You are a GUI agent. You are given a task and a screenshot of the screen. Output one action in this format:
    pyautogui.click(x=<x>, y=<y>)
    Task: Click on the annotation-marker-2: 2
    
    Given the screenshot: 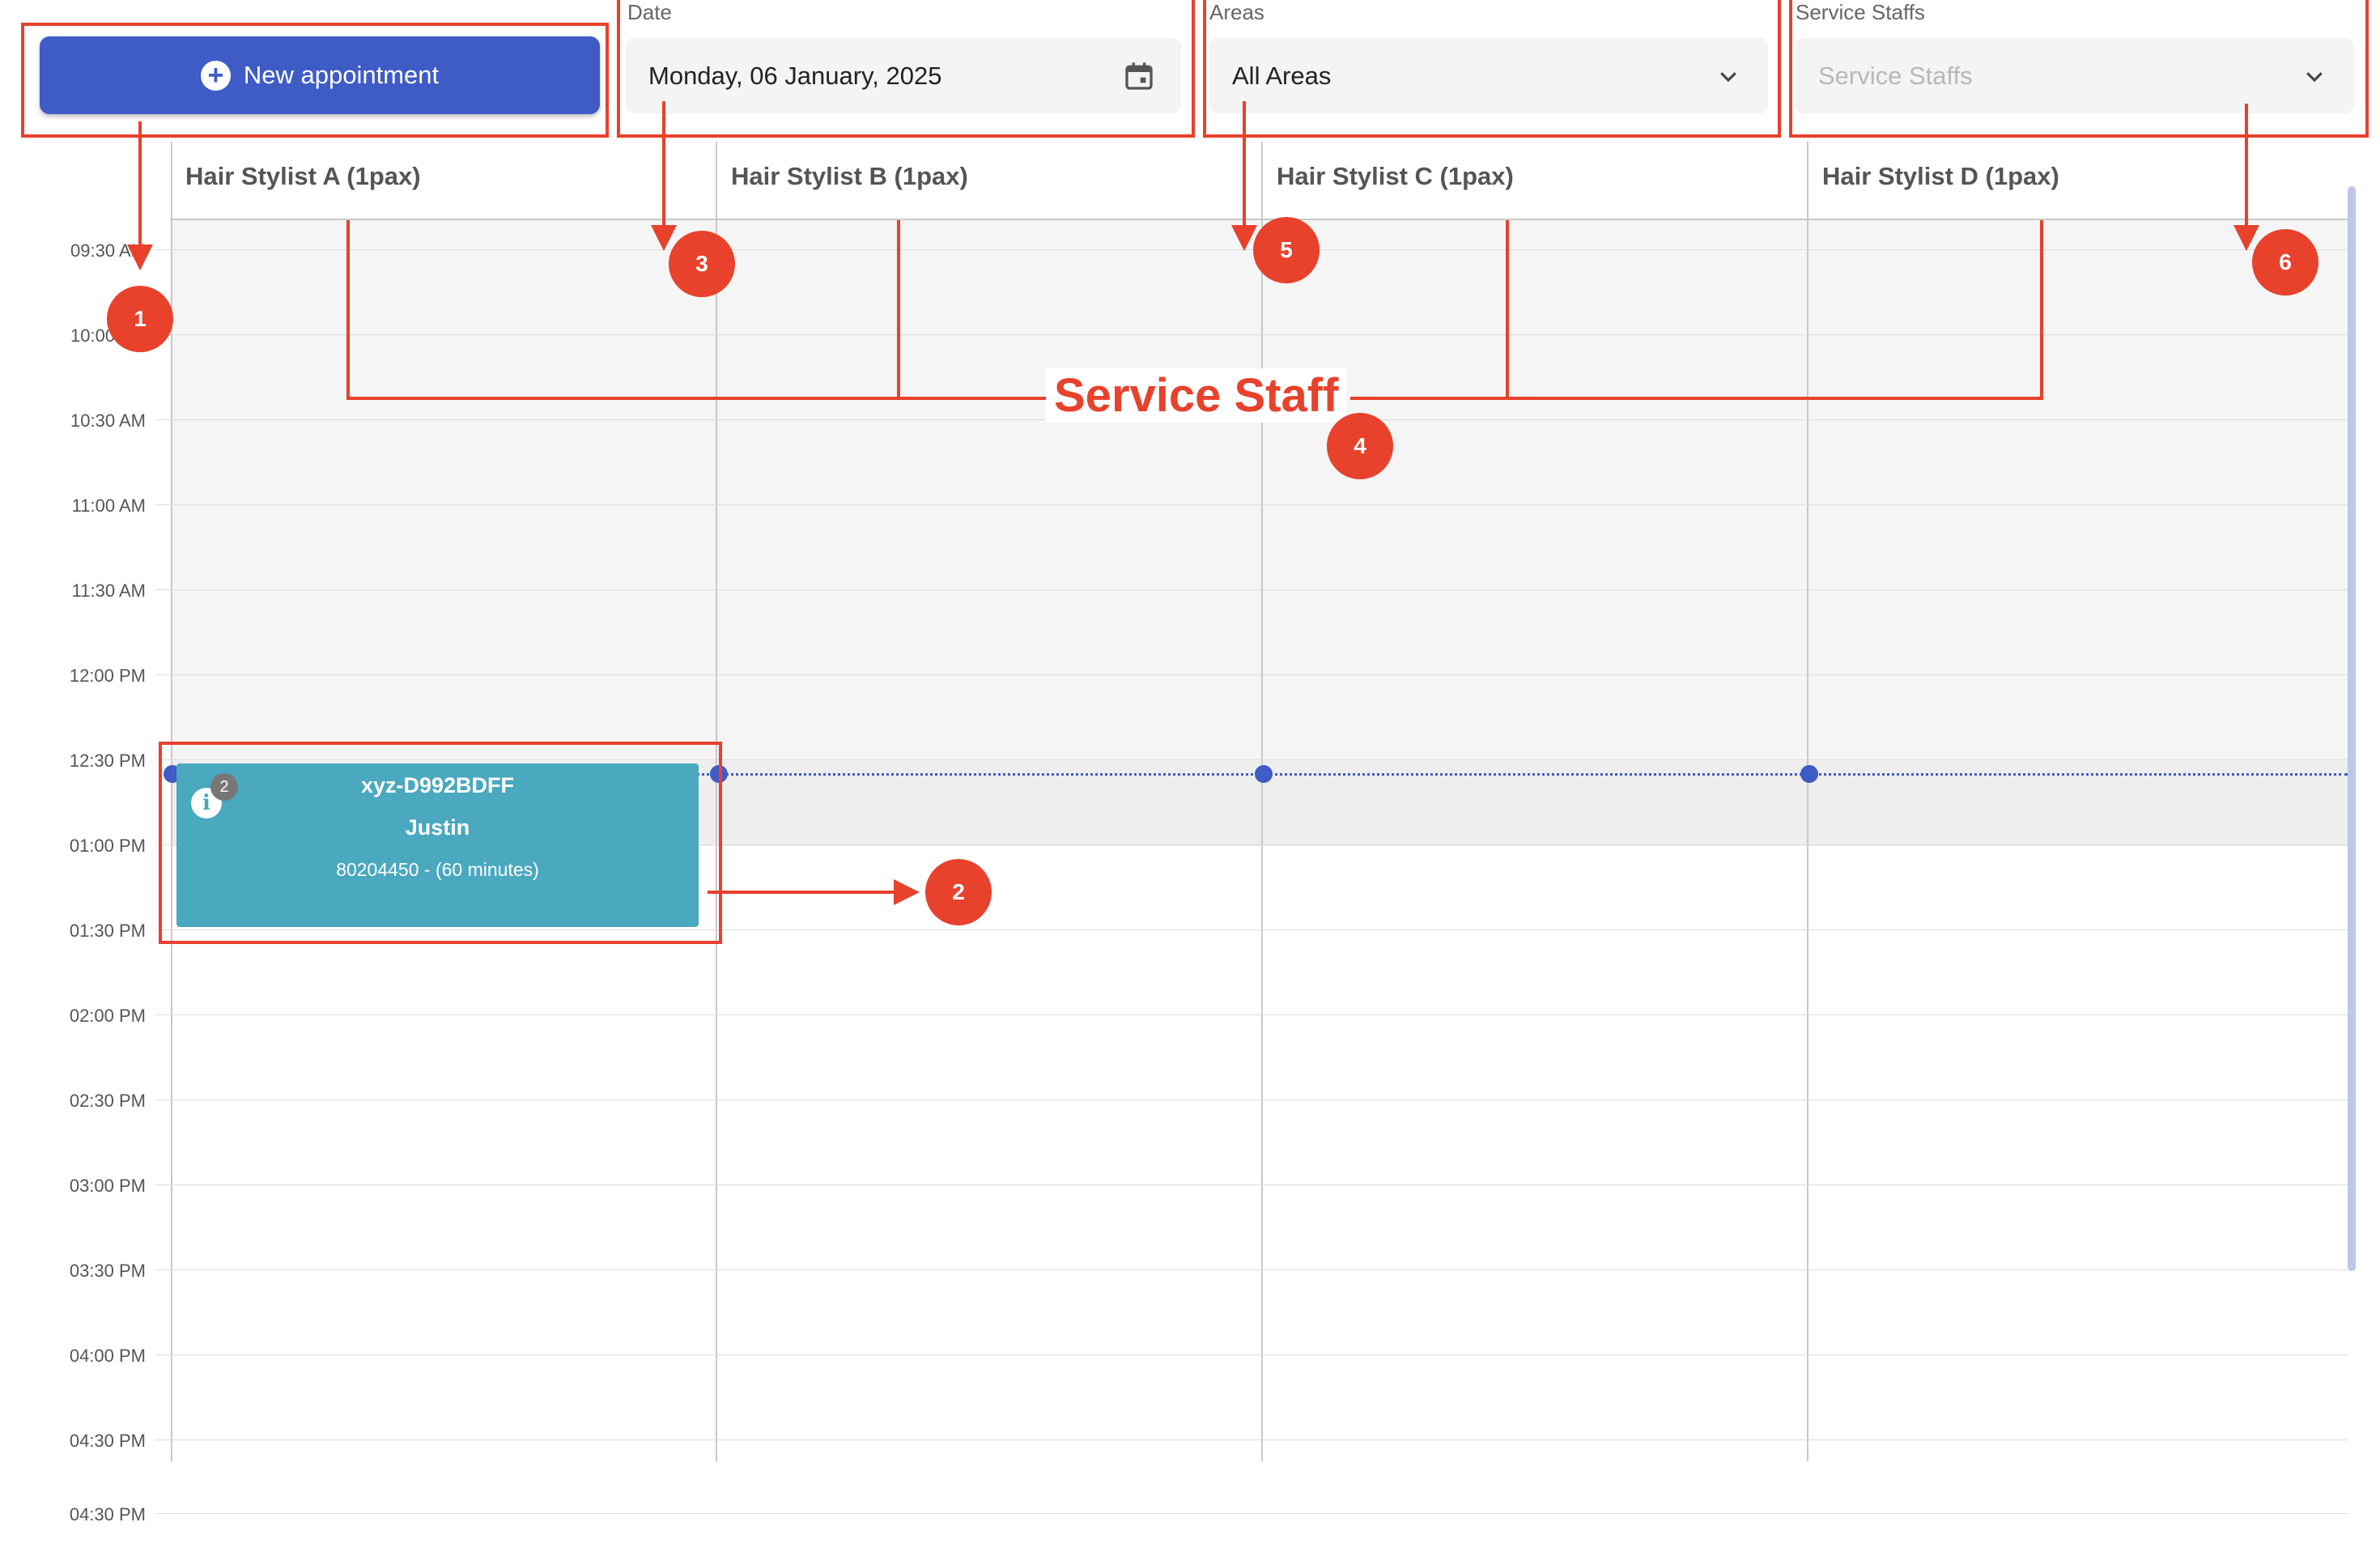 What is the action you would take?
    pyautogui.click(x=958, y=892)
    